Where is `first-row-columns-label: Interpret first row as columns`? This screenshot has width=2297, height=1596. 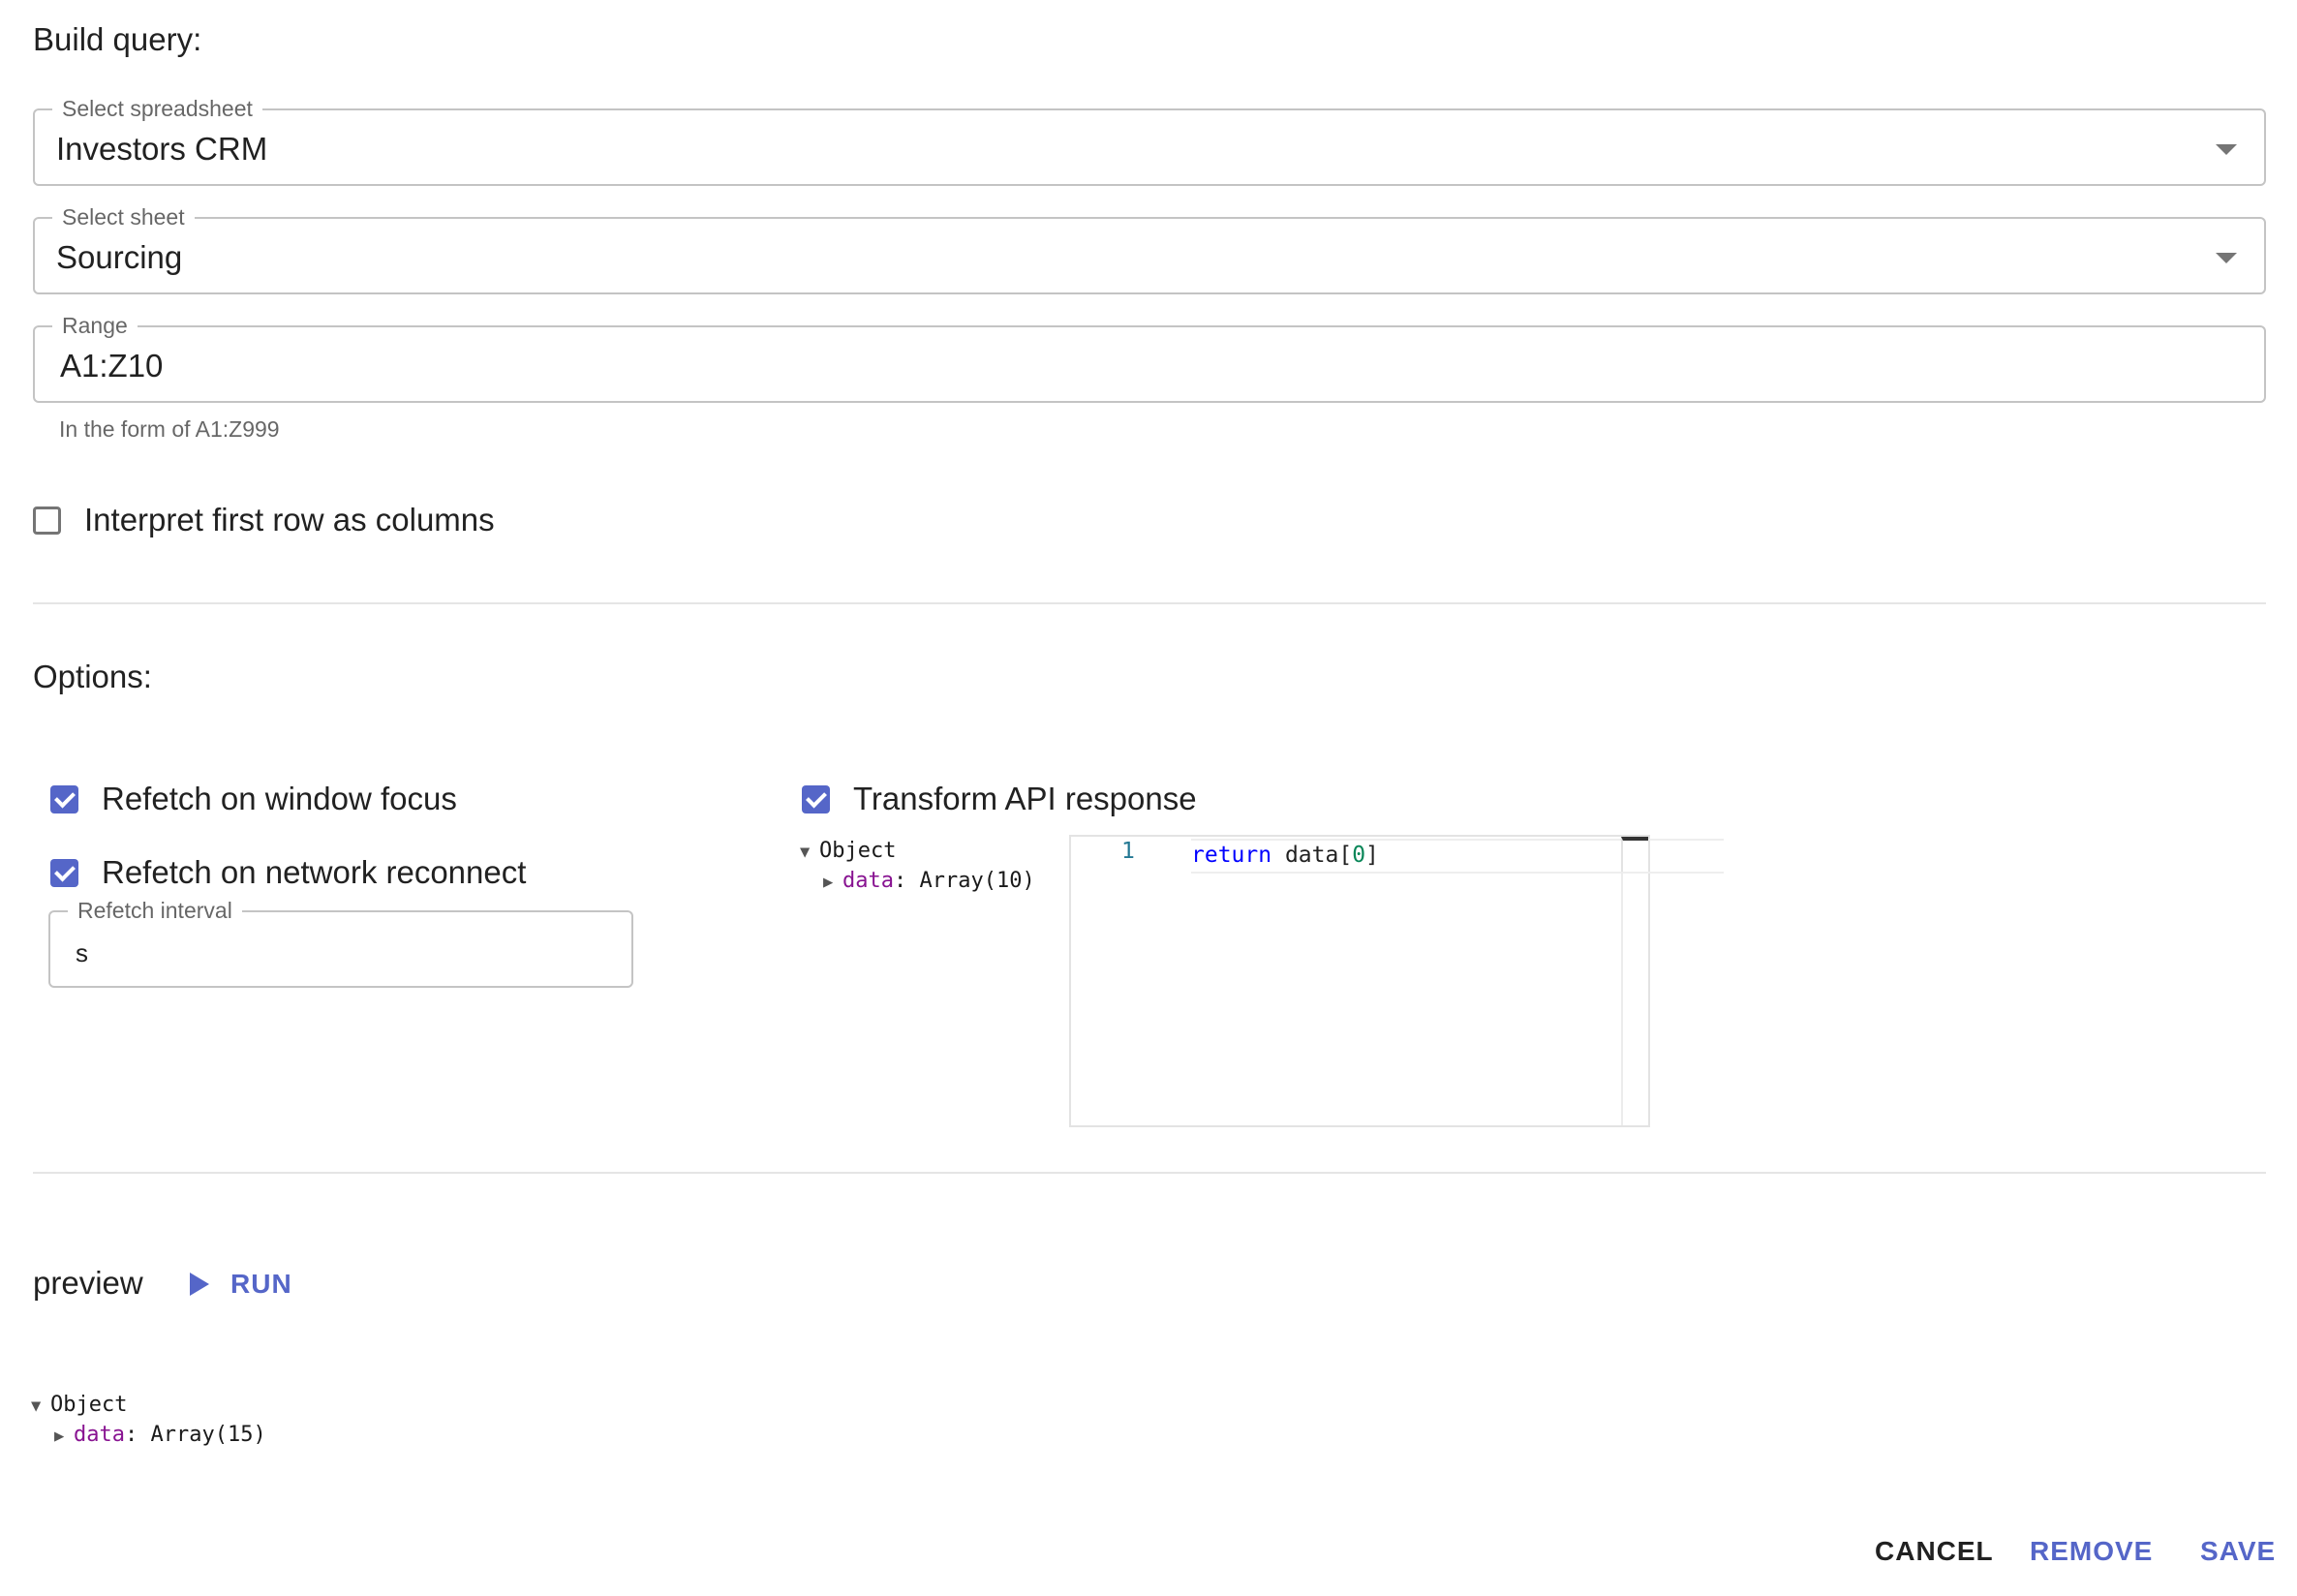 first-row-columns-label: Interpret first row as columns is located at coordinates (289, 519).